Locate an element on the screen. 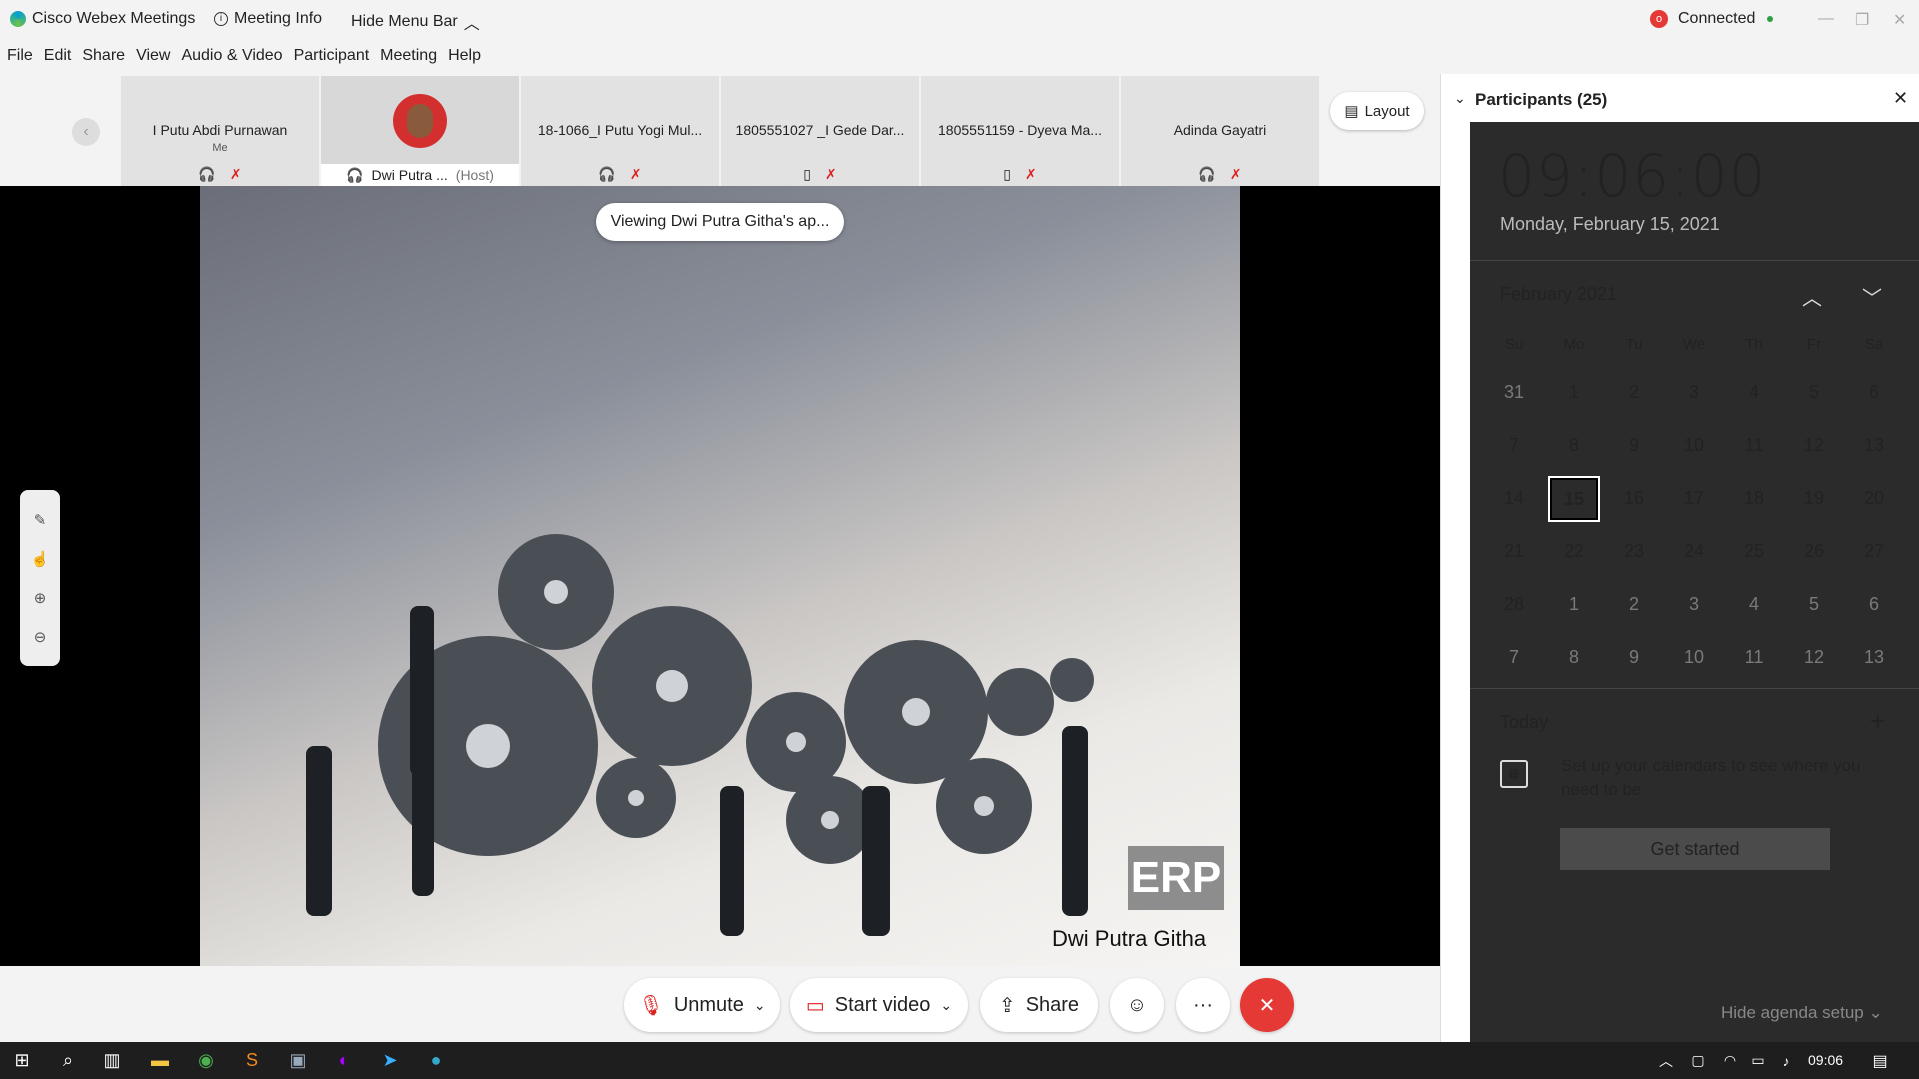 Image resolution: width=1919 pixels, height=1079 pixels. calendar-day: 22 is located at coordinates (1574, 551).